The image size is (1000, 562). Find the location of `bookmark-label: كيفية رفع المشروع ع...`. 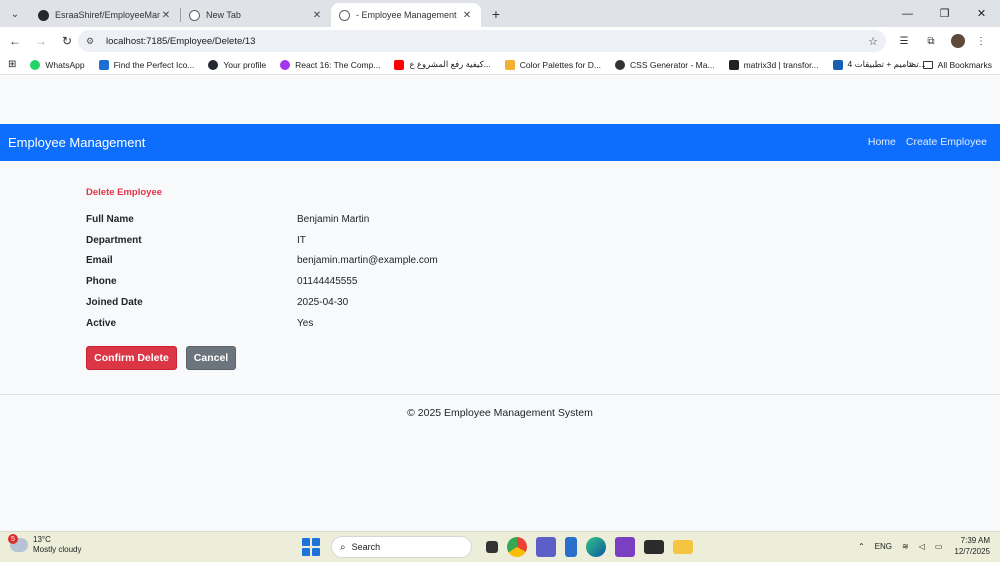

bookmark-label: كيفية رفع المشروع ع... is located at coordinates (450, 64).